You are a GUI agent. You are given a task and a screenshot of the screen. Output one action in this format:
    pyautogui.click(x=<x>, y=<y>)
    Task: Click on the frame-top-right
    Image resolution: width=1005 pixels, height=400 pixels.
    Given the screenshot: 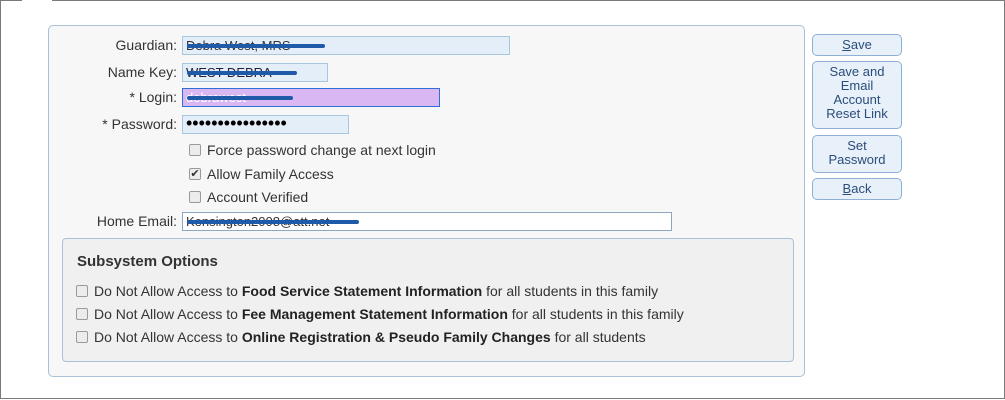 What is the action you would take?
    pyautogui.click(x=528, y=0)
    